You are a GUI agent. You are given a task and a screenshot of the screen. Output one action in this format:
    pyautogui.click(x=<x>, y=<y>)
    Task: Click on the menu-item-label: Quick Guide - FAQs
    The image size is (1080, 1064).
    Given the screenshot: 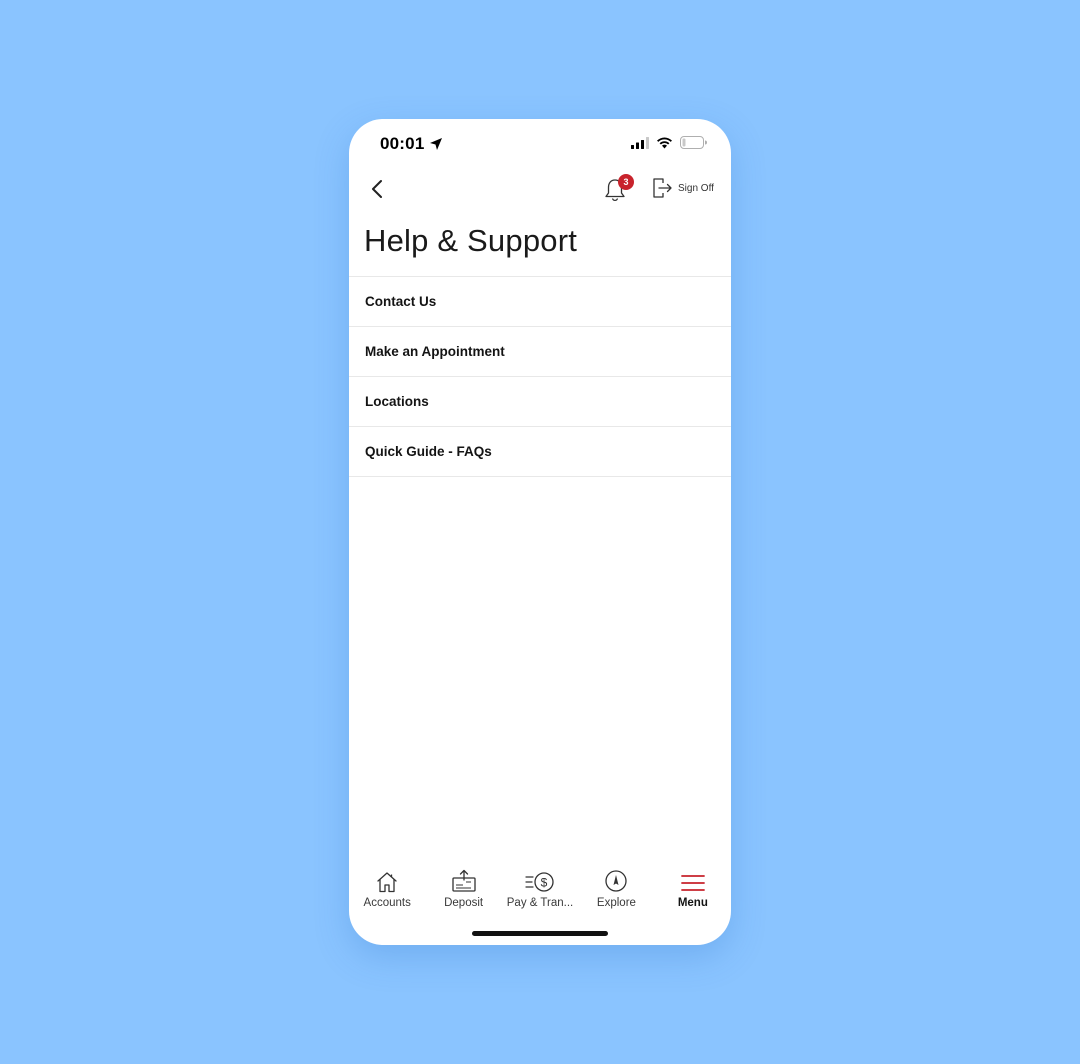 What is the action you would take?
    pyautogui.click(x=428, y=451)
    